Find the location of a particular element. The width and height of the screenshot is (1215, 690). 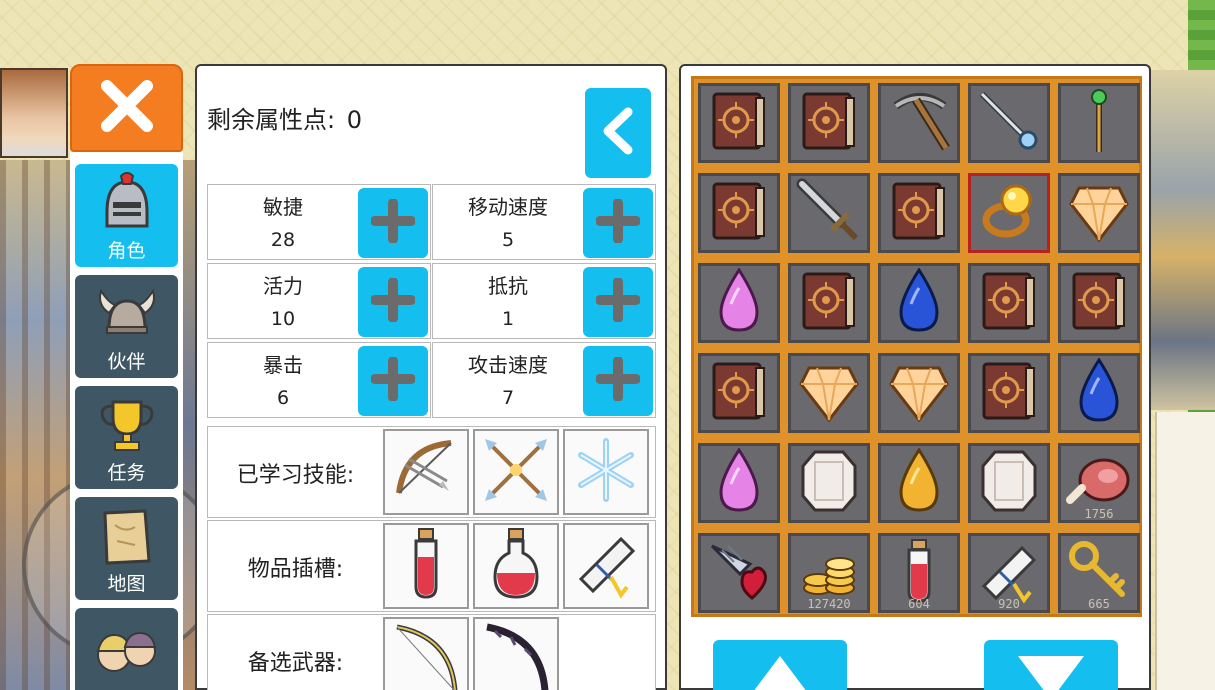

dark-bow-icon is located at coordinates (516, 655).